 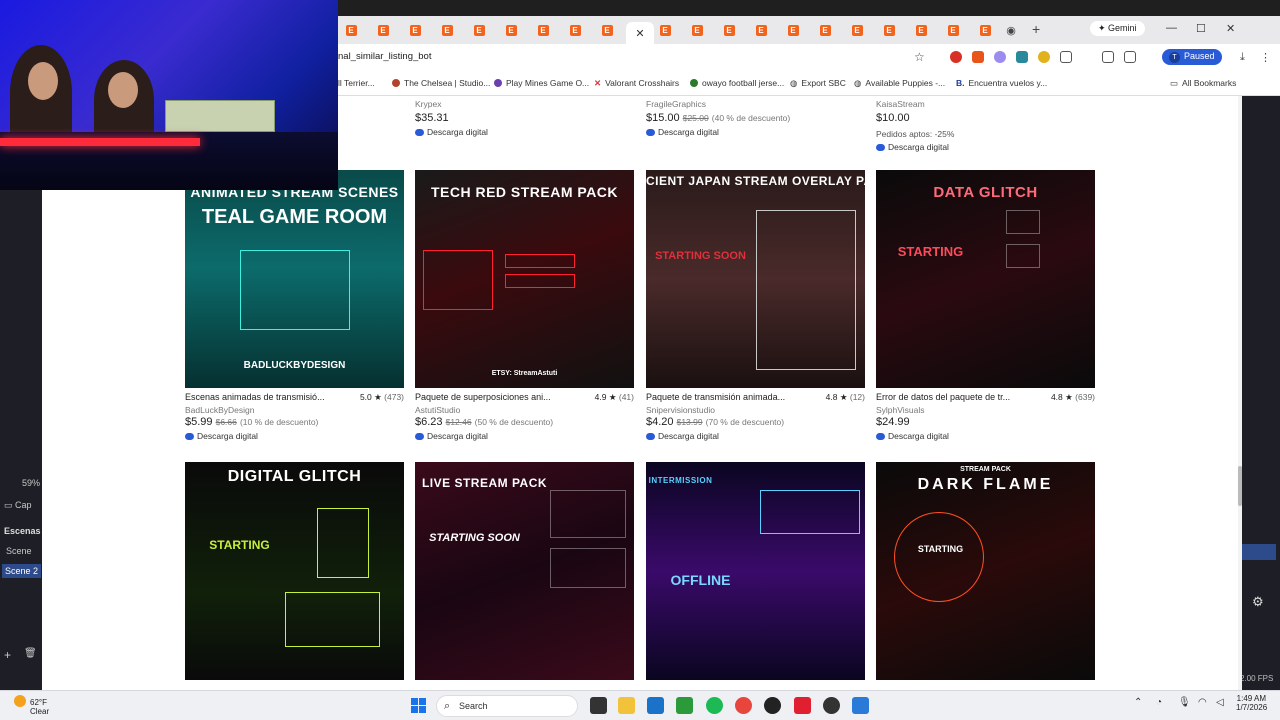 I want to click on obs-scene-item: Scene, so click(x=19, y=551).